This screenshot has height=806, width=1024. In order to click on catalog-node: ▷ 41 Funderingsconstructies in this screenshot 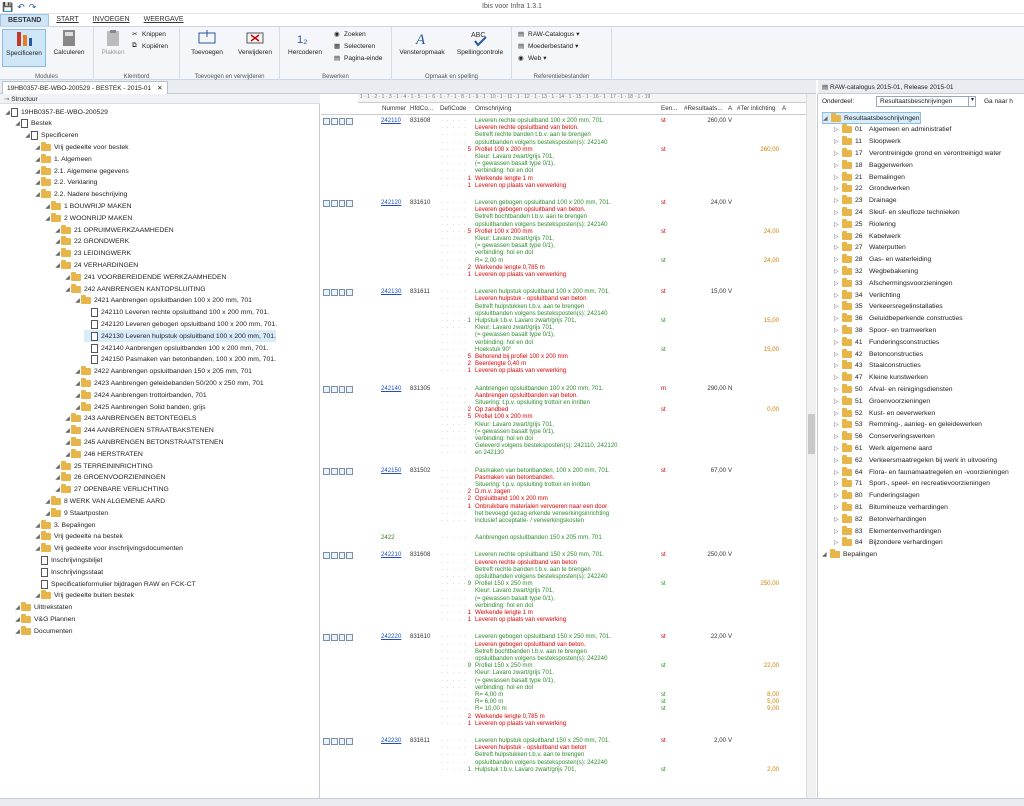, I will do `click(886, 342)`.